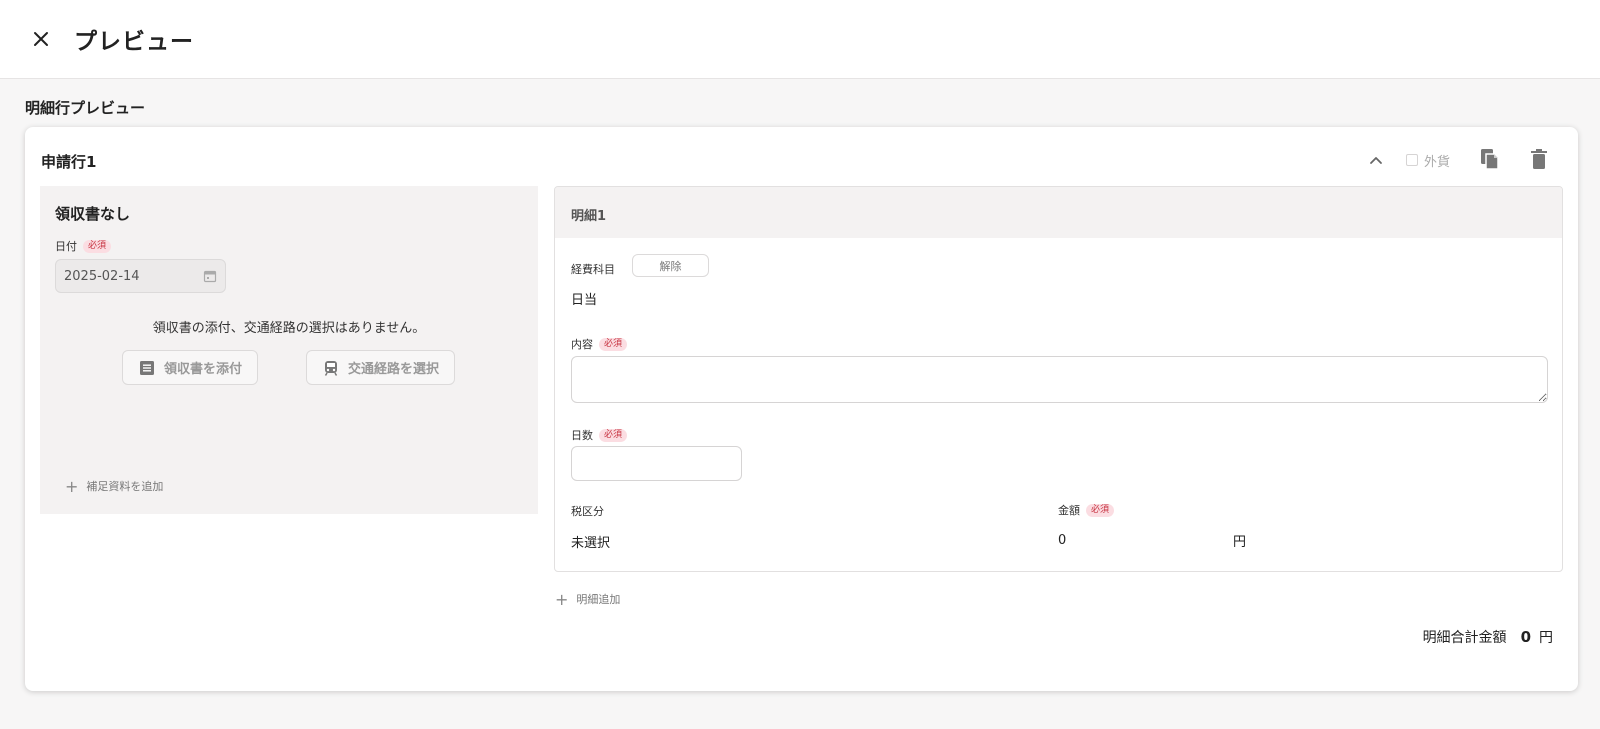 Image resolution: width=1600 pixels, height=729 pixels. I want to click on copy-icon, so click(1490, 159).